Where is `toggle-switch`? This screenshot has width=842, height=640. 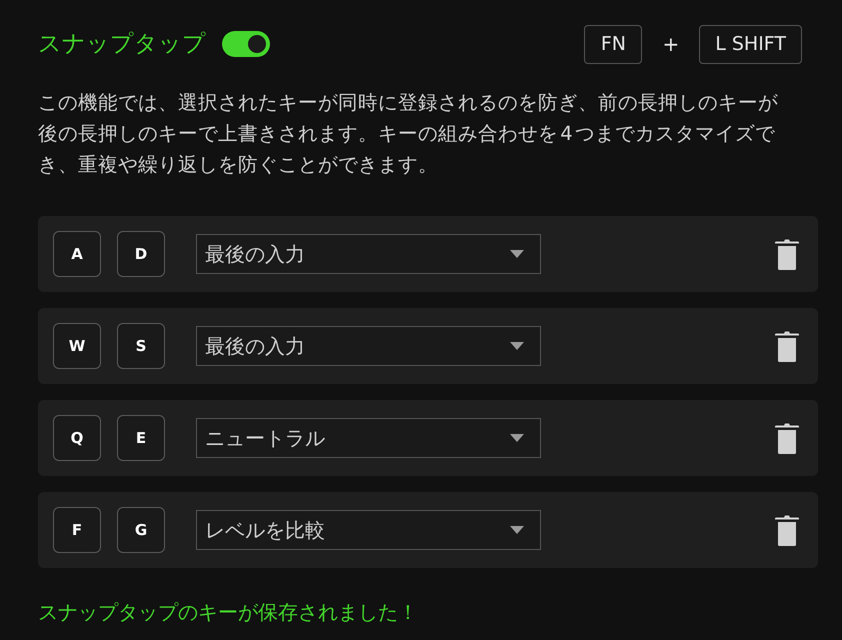 toggle-switch is located at coordinates (246, 44).